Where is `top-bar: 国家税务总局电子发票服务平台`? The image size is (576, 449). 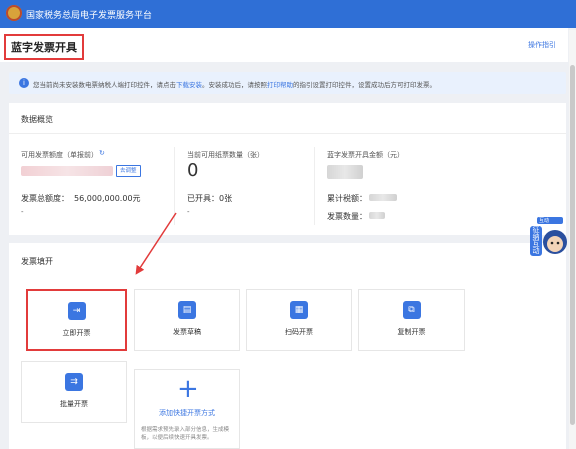
top-bar: 国家税务总局电子发票服务平台 is located at coordinates (288, 14).